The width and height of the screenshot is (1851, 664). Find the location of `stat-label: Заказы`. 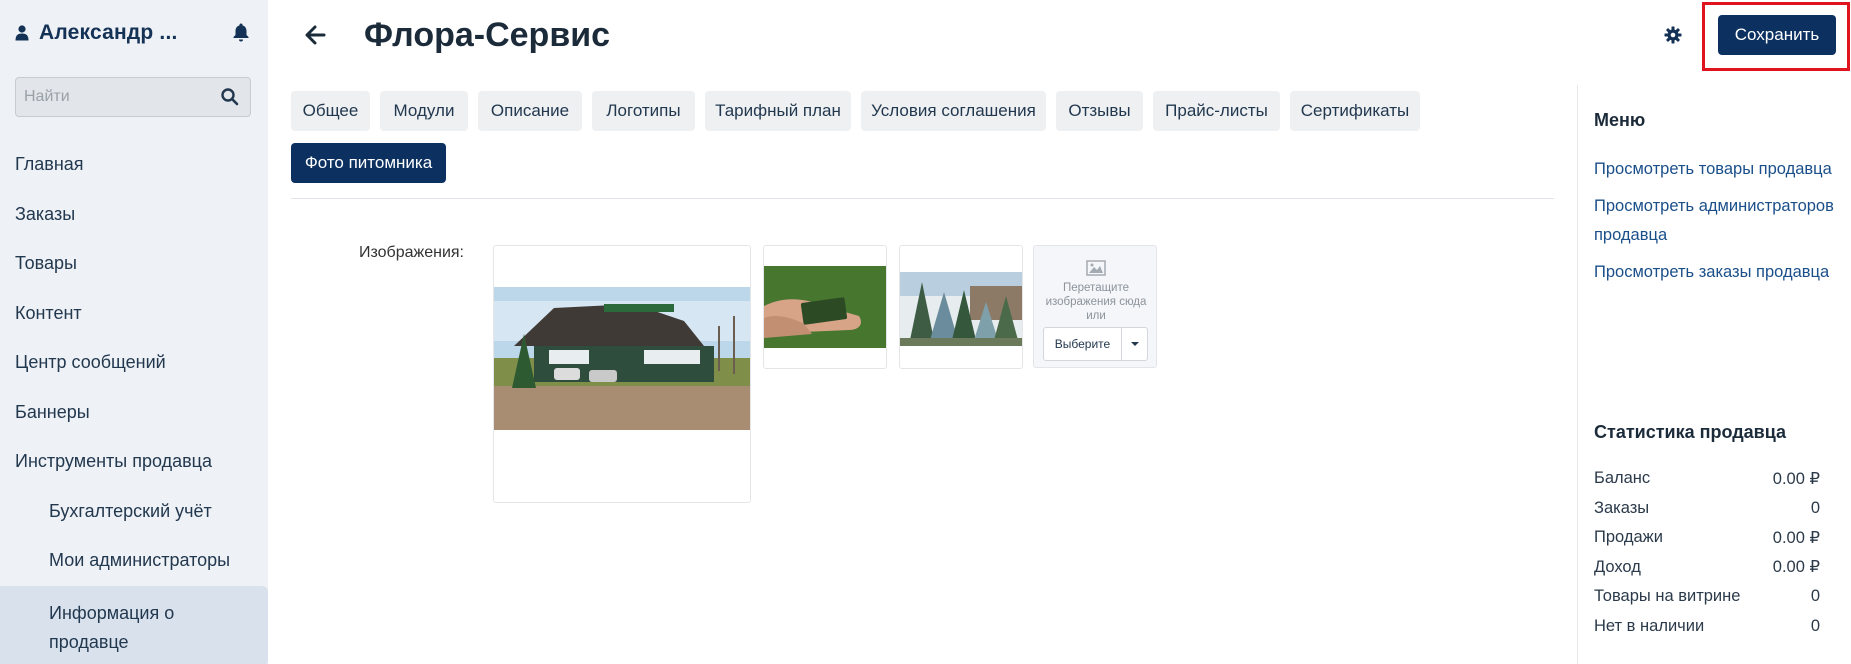

stat-label: Заказы is located at coordinates (1622, 507).